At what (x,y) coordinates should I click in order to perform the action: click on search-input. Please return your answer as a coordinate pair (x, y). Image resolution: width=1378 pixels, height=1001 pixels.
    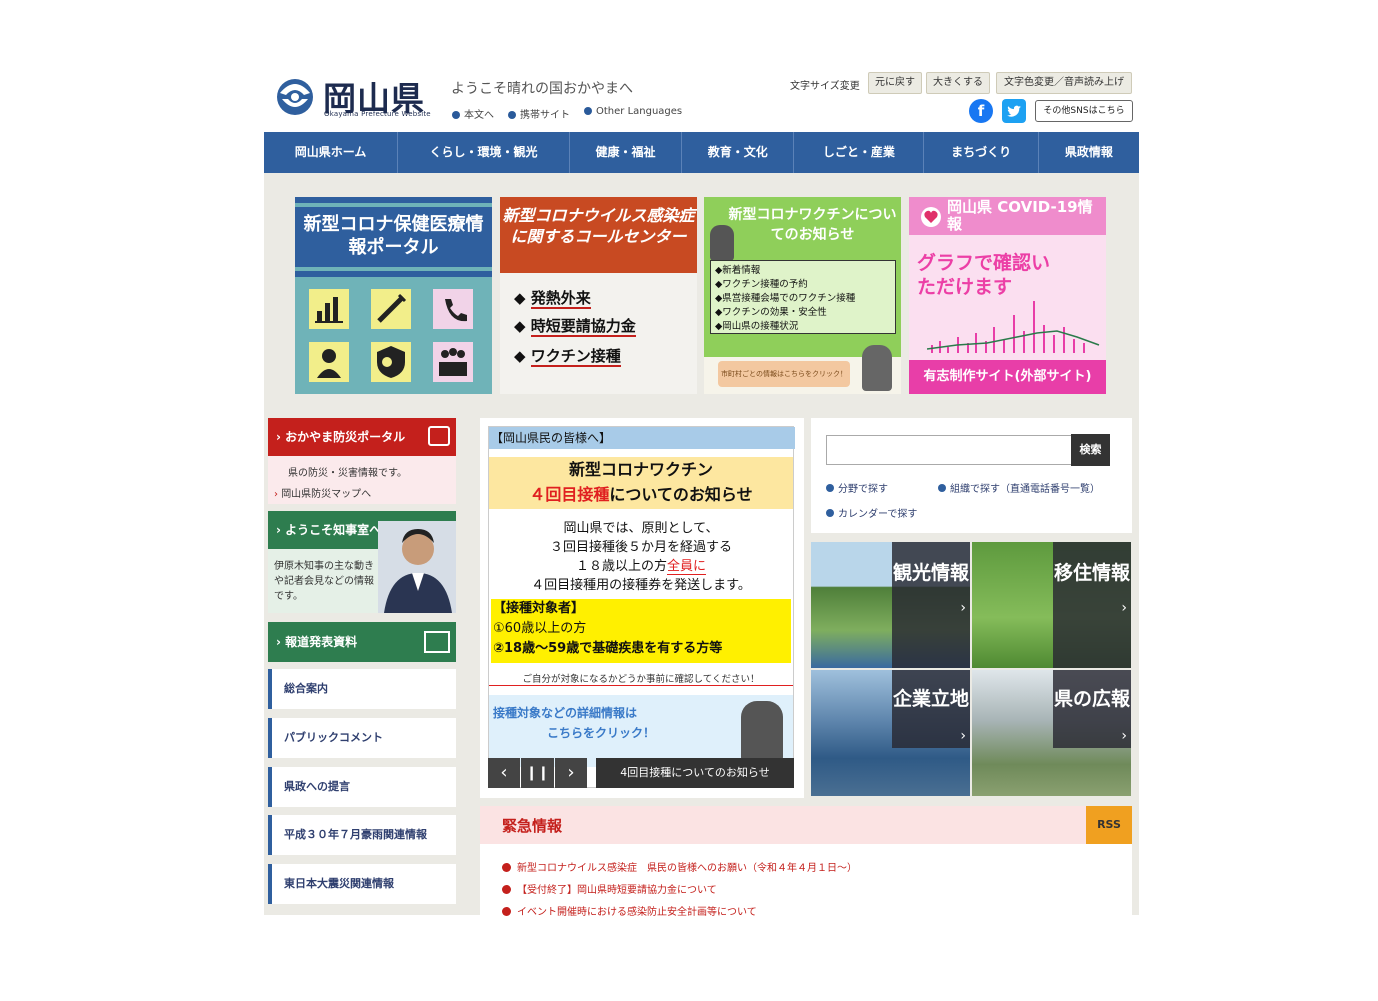
    Looking at the image, I should click on (949, 450).